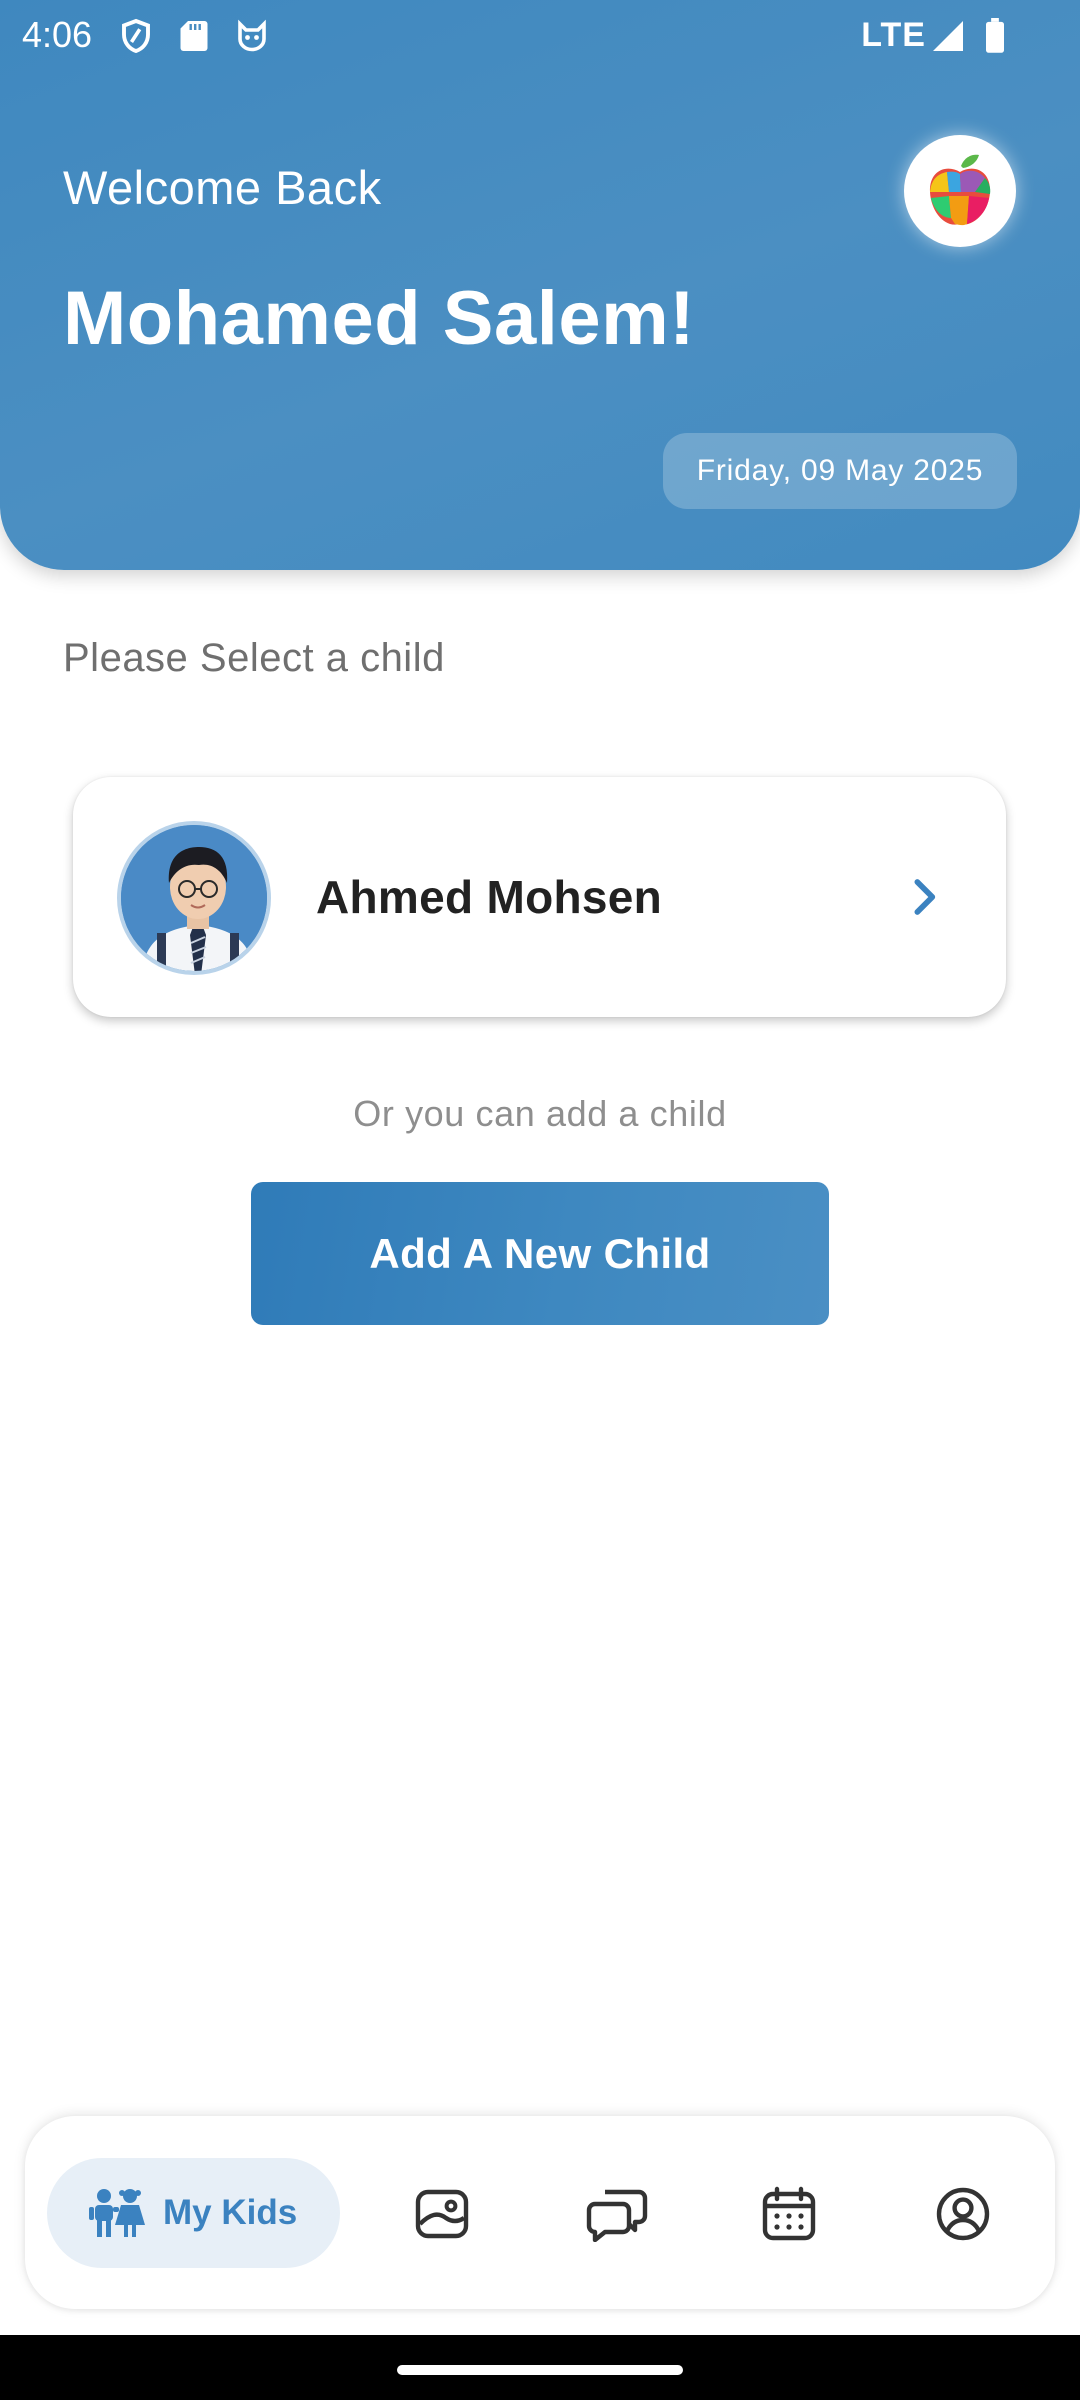 The width and height of the screenshot is (1080, 2400). Describe the element at coordinates (57, 34) in the screenshot. I see `status-time: 4:06` at that location.